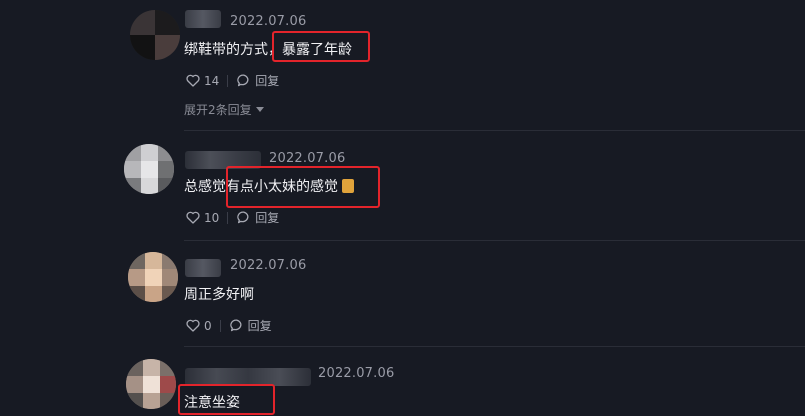 The image size is (805, 416). I want to click on like-count: 0, so click(208, 325).